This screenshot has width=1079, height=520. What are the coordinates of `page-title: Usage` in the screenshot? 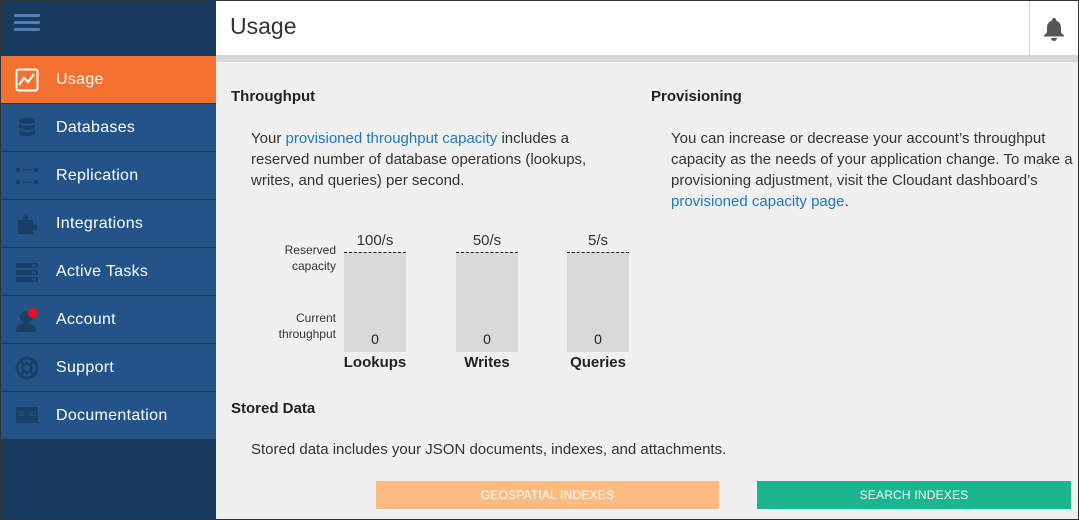 It's located at (263, 26).